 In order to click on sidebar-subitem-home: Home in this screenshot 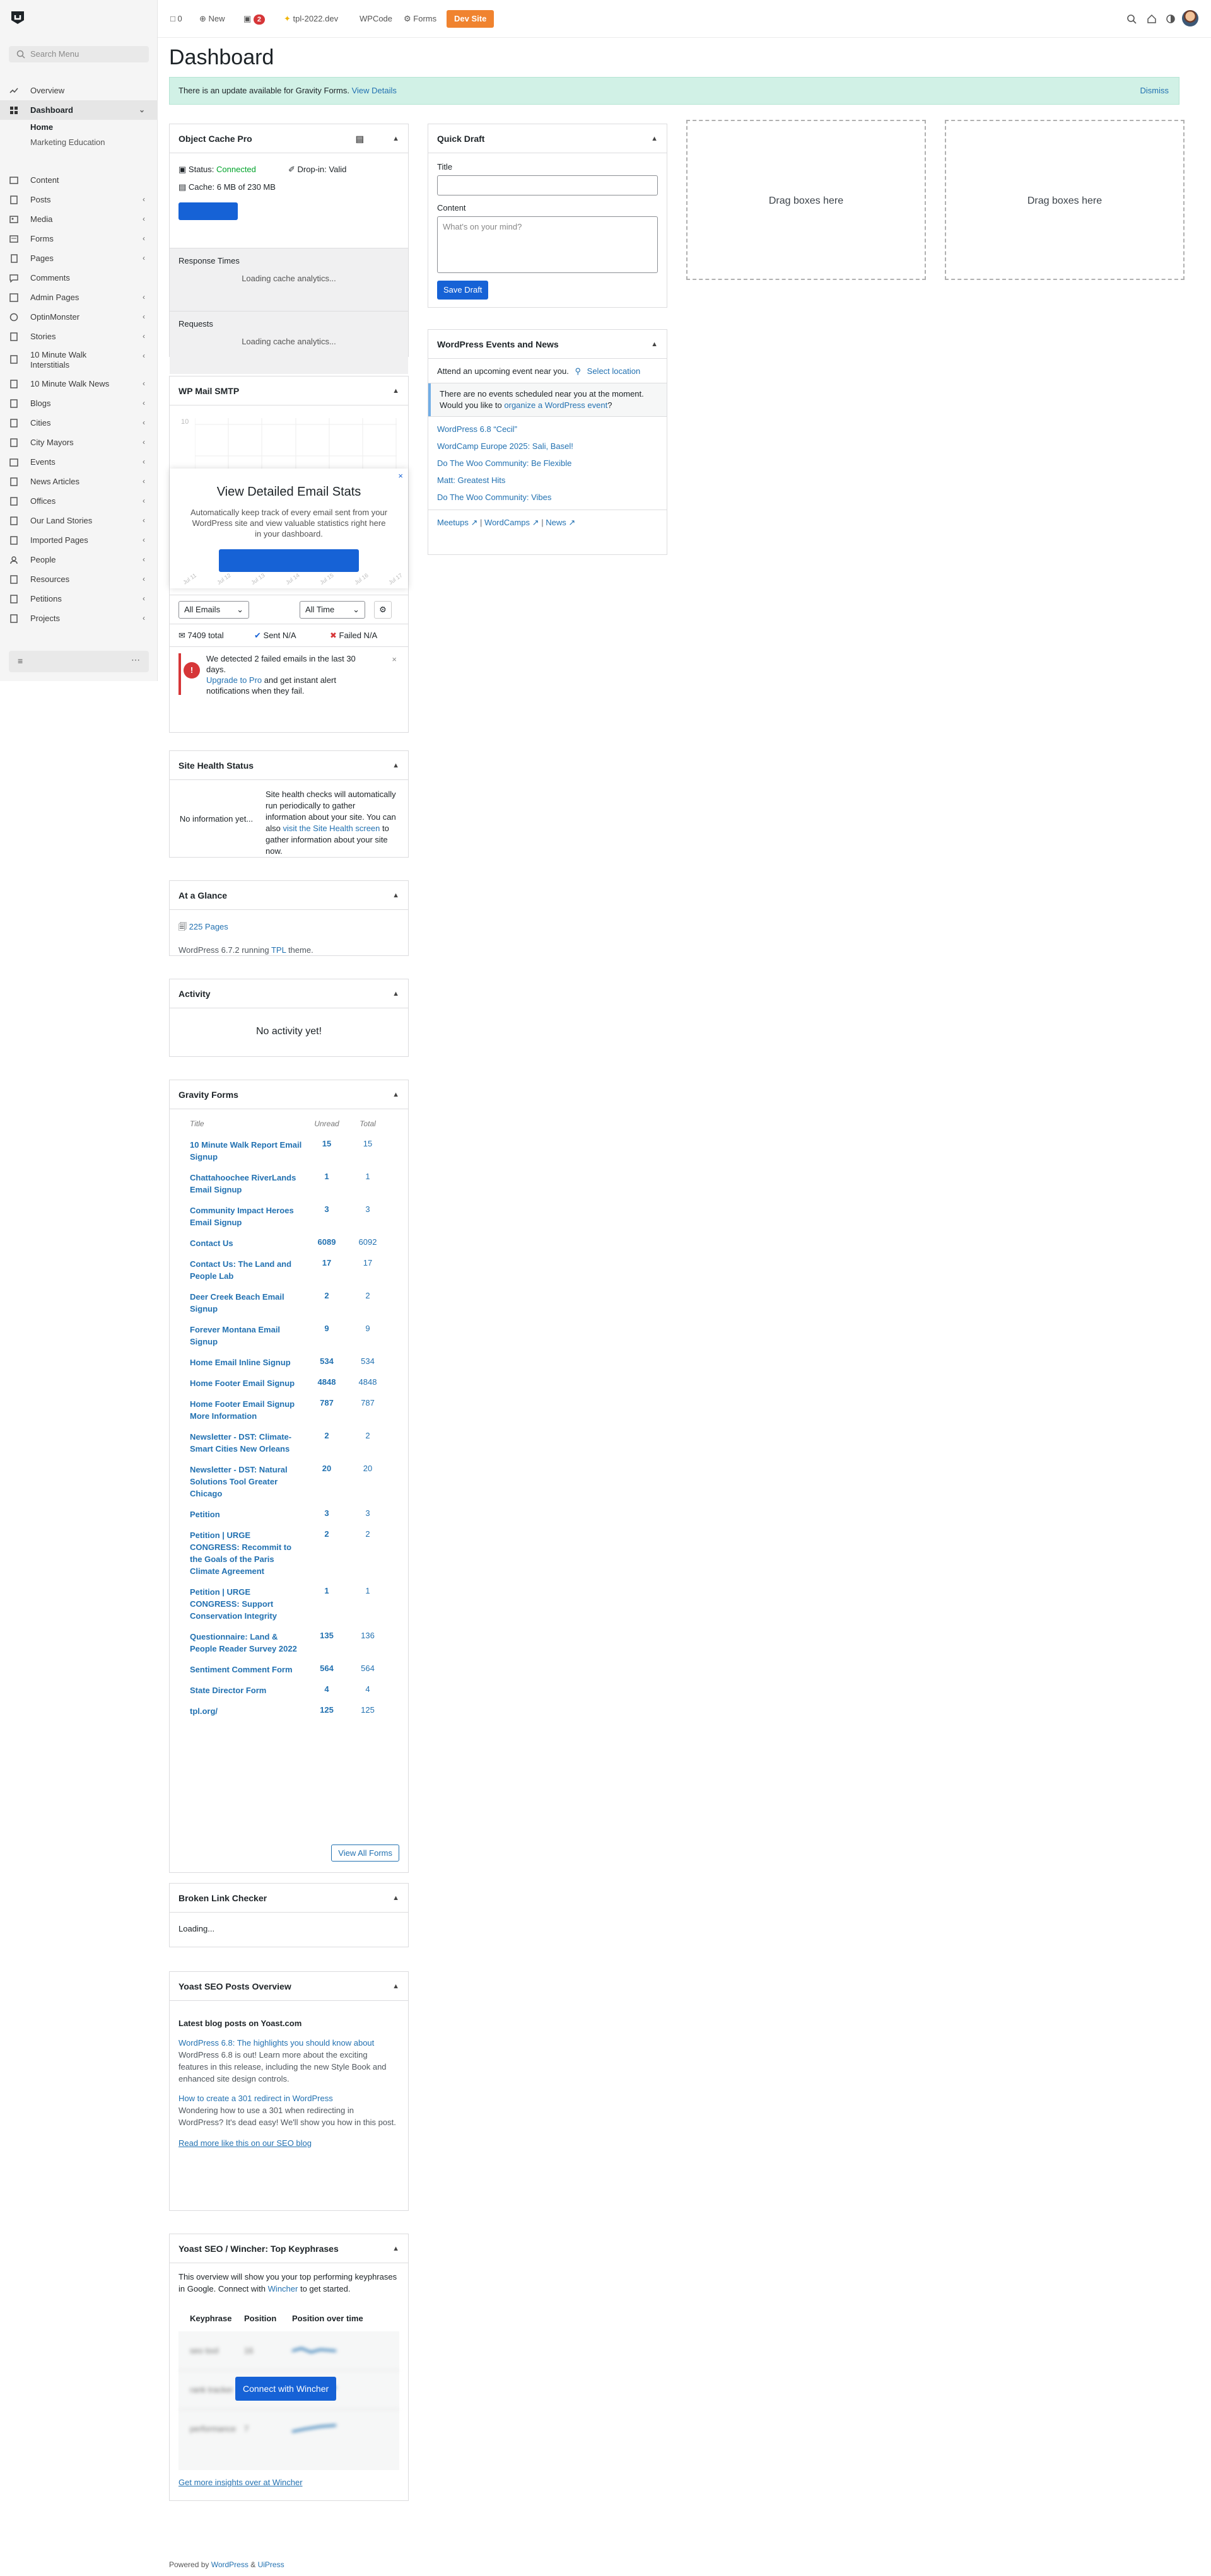, I will do `click(79, 128)`.